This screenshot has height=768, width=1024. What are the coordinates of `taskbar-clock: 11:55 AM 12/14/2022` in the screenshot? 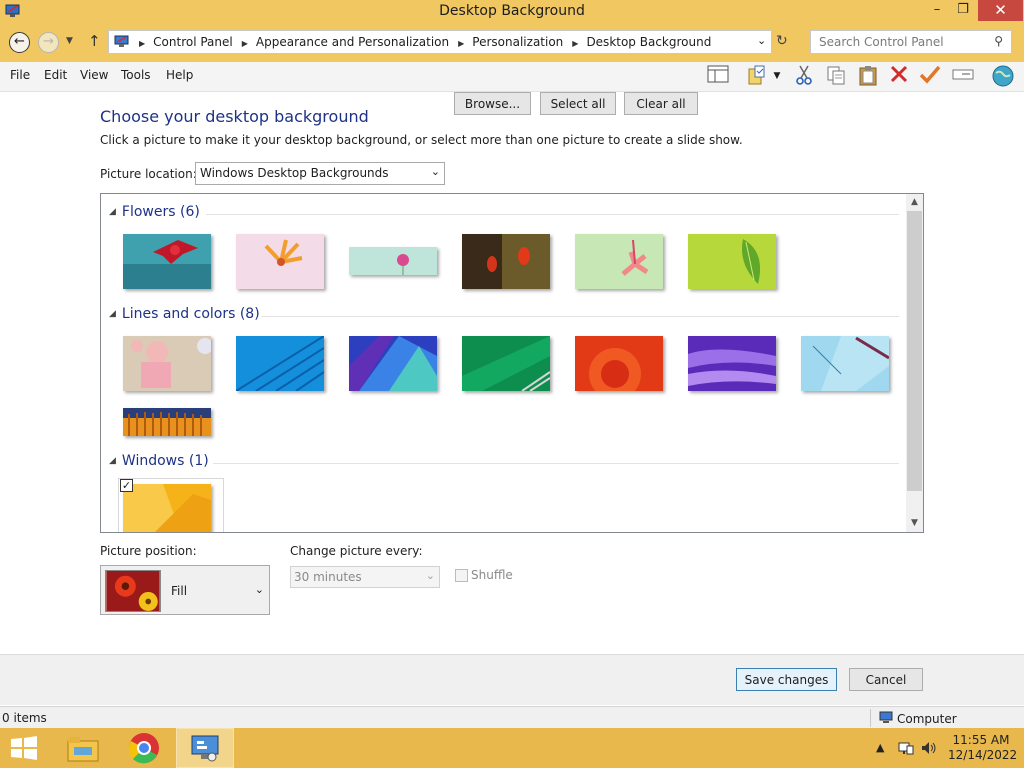 It's located at (982, 748).